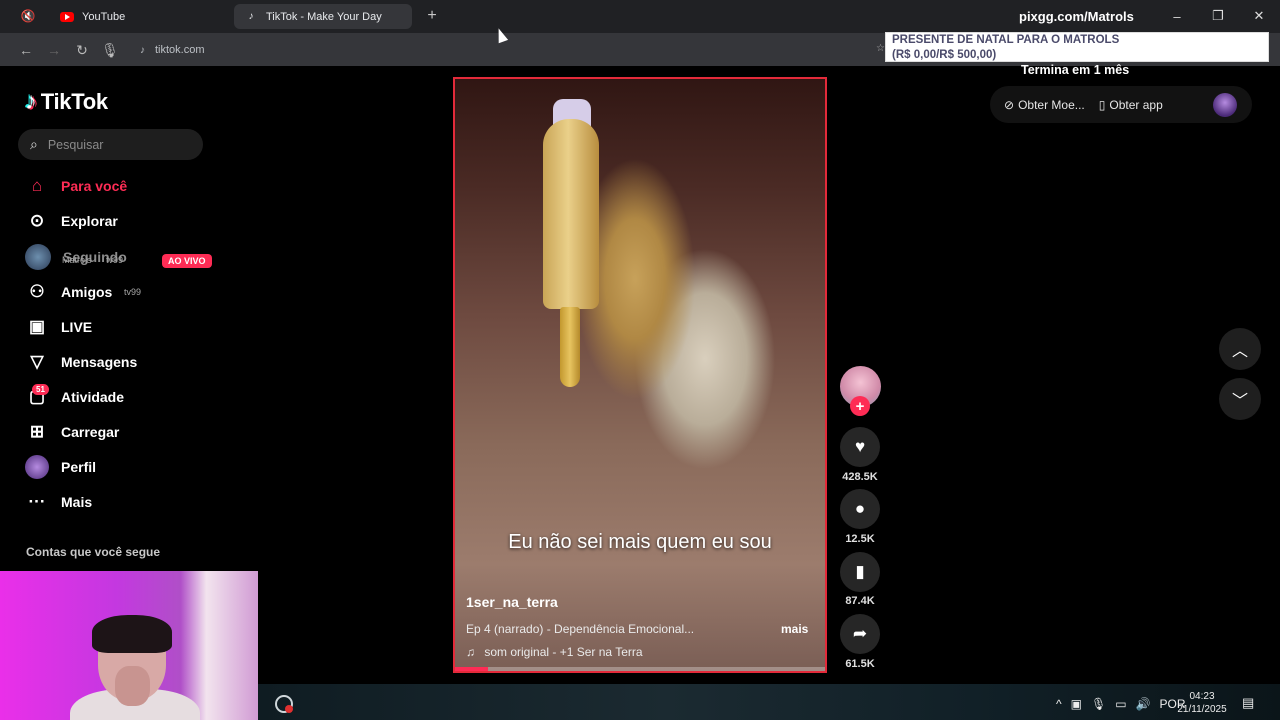 Image resolution: width=1280 pixels, height=720 pixels. What do you see at coordinates (93, 260) in the screenshot?
I see `chat-overlay-line: Matrols tv99` at bounding box center [93, 260].